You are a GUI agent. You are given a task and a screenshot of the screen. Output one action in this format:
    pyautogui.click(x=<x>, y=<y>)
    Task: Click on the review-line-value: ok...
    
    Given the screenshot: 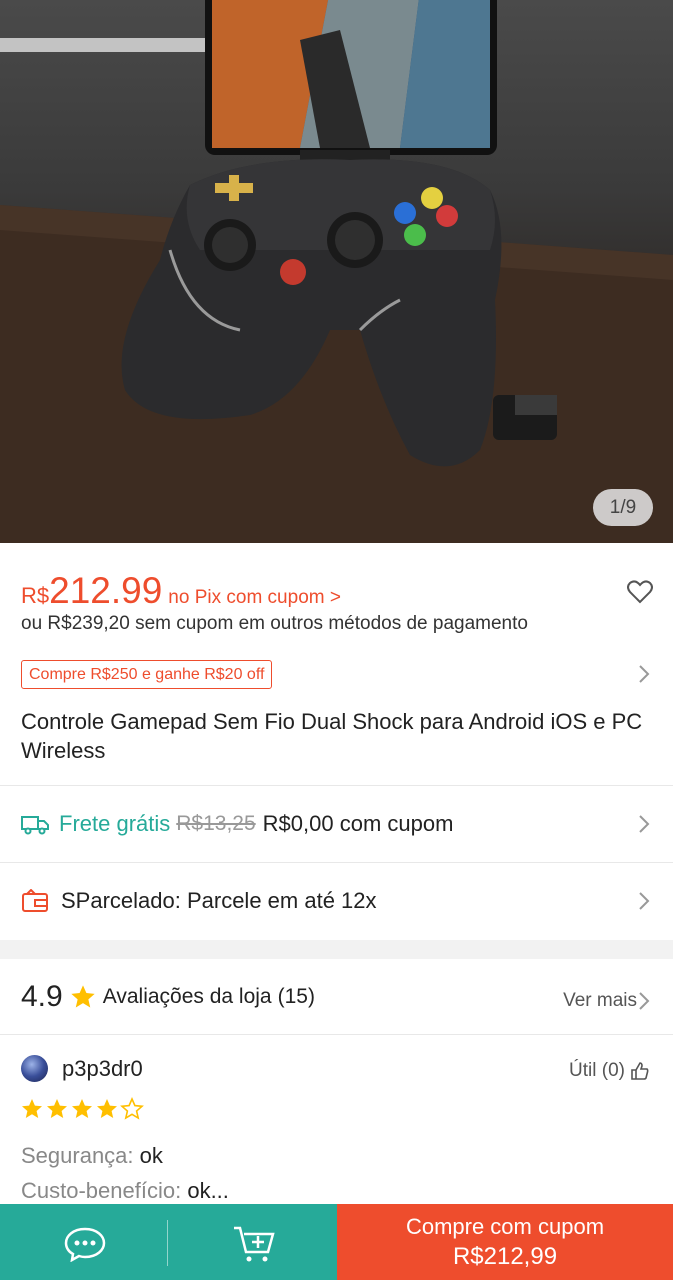 What is the action you would take?
    pyautogui.click(x=208, y=1190)
    